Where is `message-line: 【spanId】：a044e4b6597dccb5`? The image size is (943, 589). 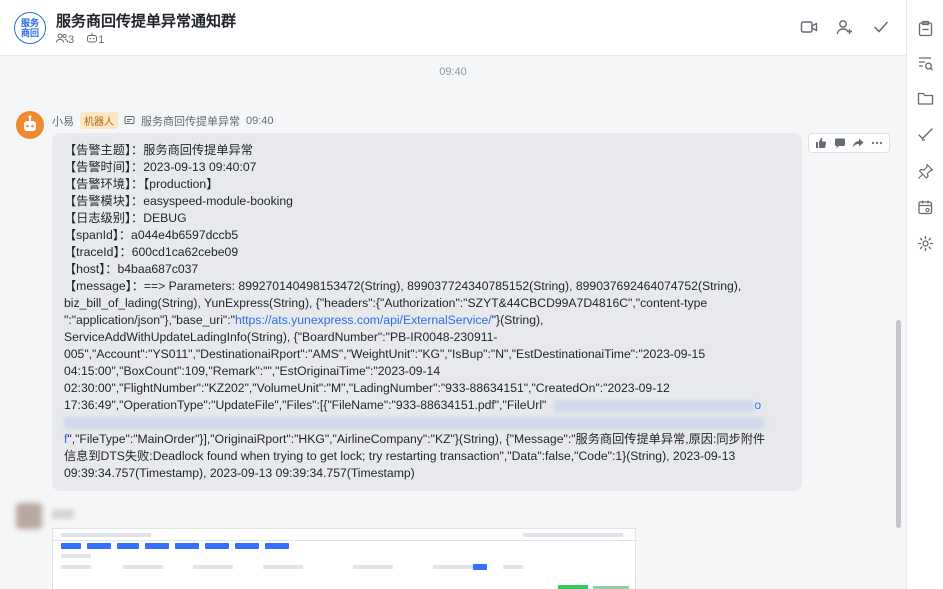 message-line: 【spanId】：a044e4b6597dccb5 is located at coordinates (151, 235).